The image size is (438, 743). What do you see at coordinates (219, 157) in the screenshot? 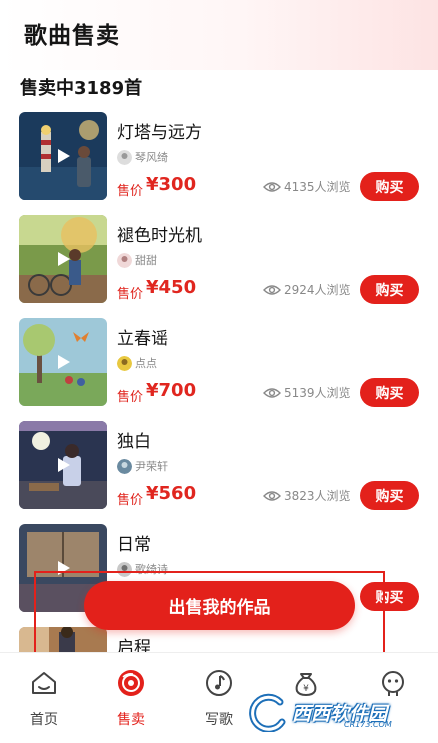
I see `song-item: 灯塔与远方 琴风绮 售价 ¥300 4135人浏览 购买` at bounding box center [219, 157].